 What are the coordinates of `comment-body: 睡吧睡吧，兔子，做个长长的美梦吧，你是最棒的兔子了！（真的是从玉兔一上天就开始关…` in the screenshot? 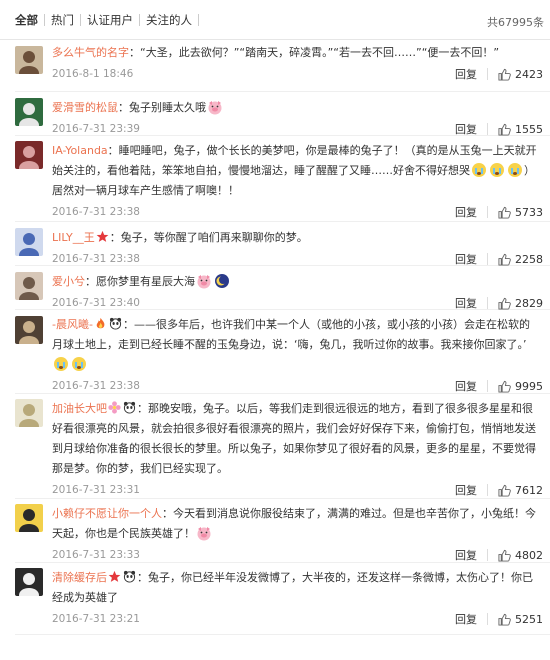 It's located at (294, 160).